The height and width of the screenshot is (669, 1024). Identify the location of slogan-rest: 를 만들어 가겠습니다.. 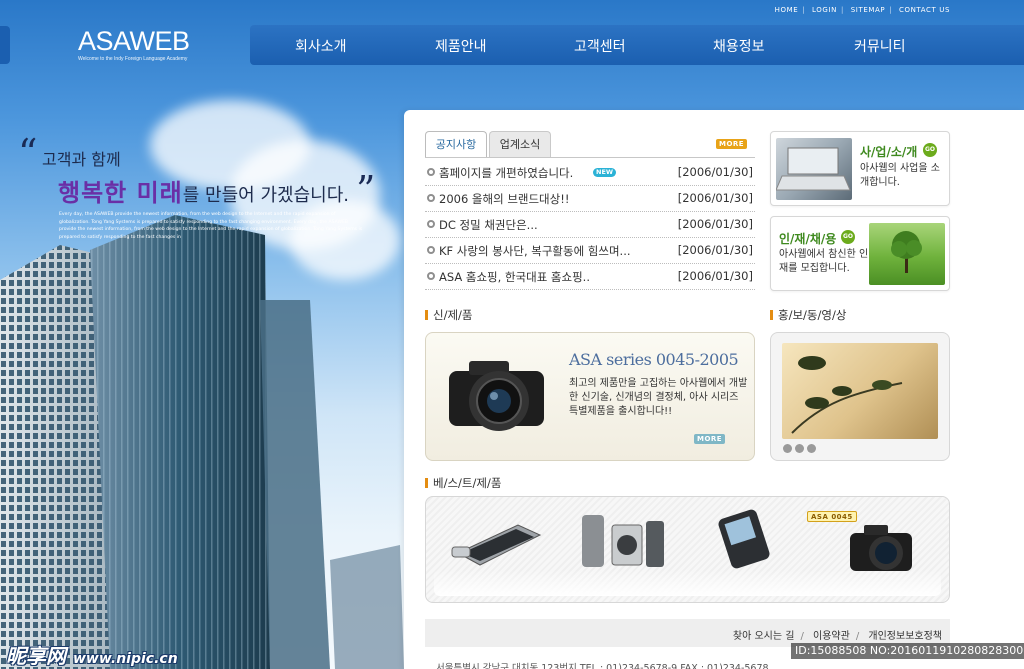
(265, 195).